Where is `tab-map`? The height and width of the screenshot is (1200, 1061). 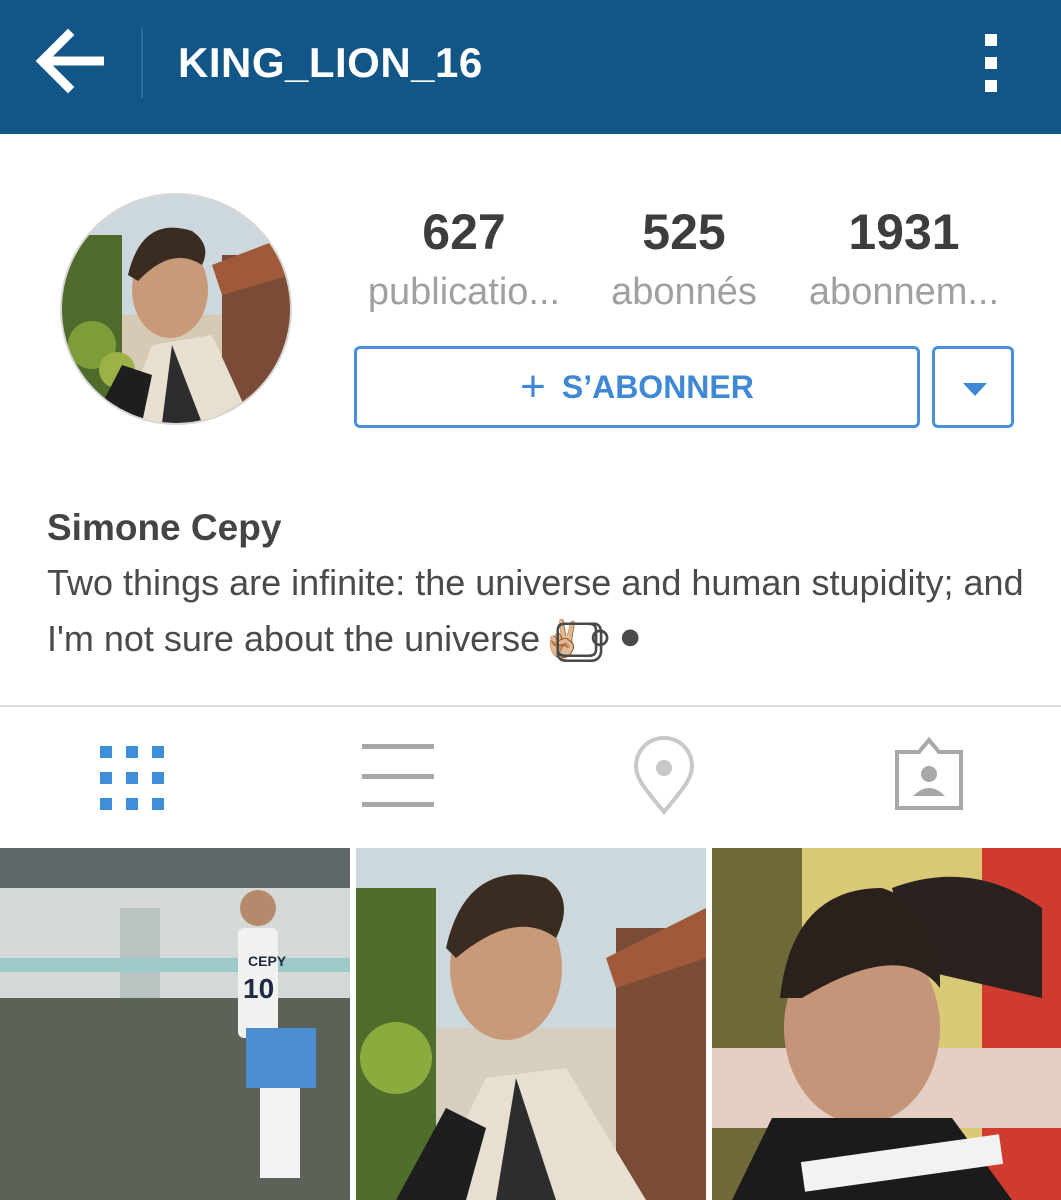 tab-map is located at coordinates (664, 778).